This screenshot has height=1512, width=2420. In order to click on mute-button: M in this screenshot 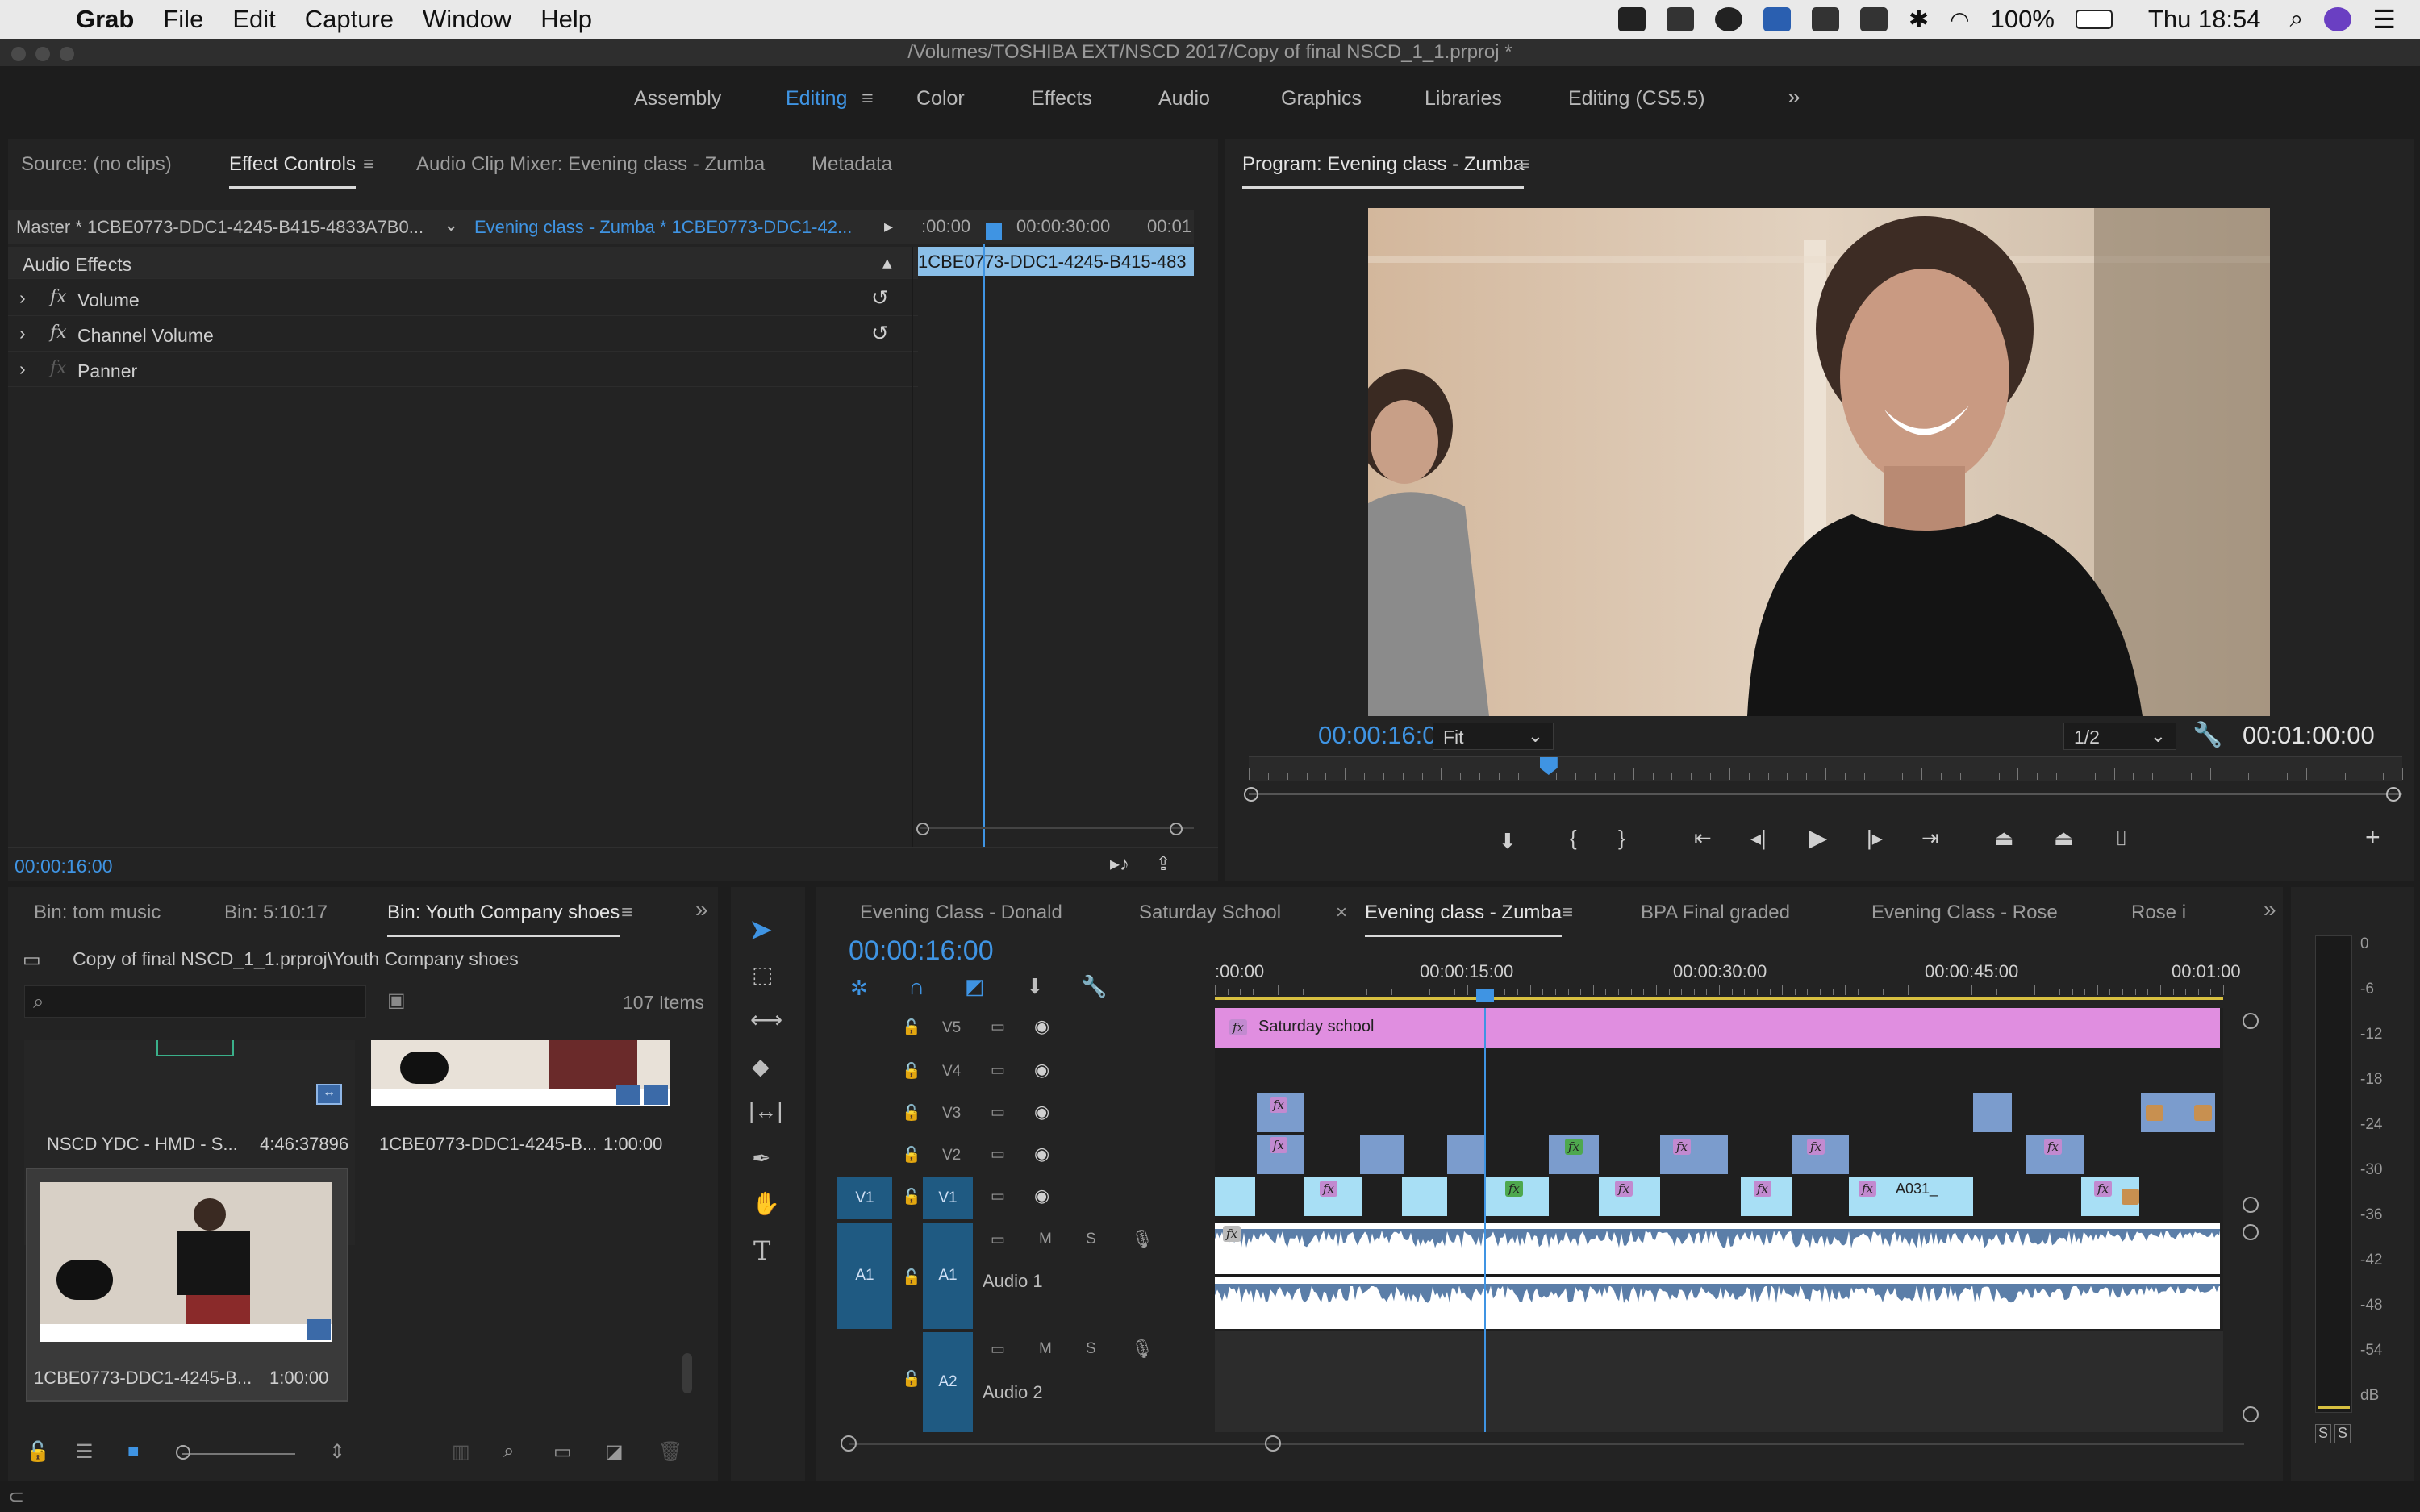, I will do `click(1045, 1349)`.